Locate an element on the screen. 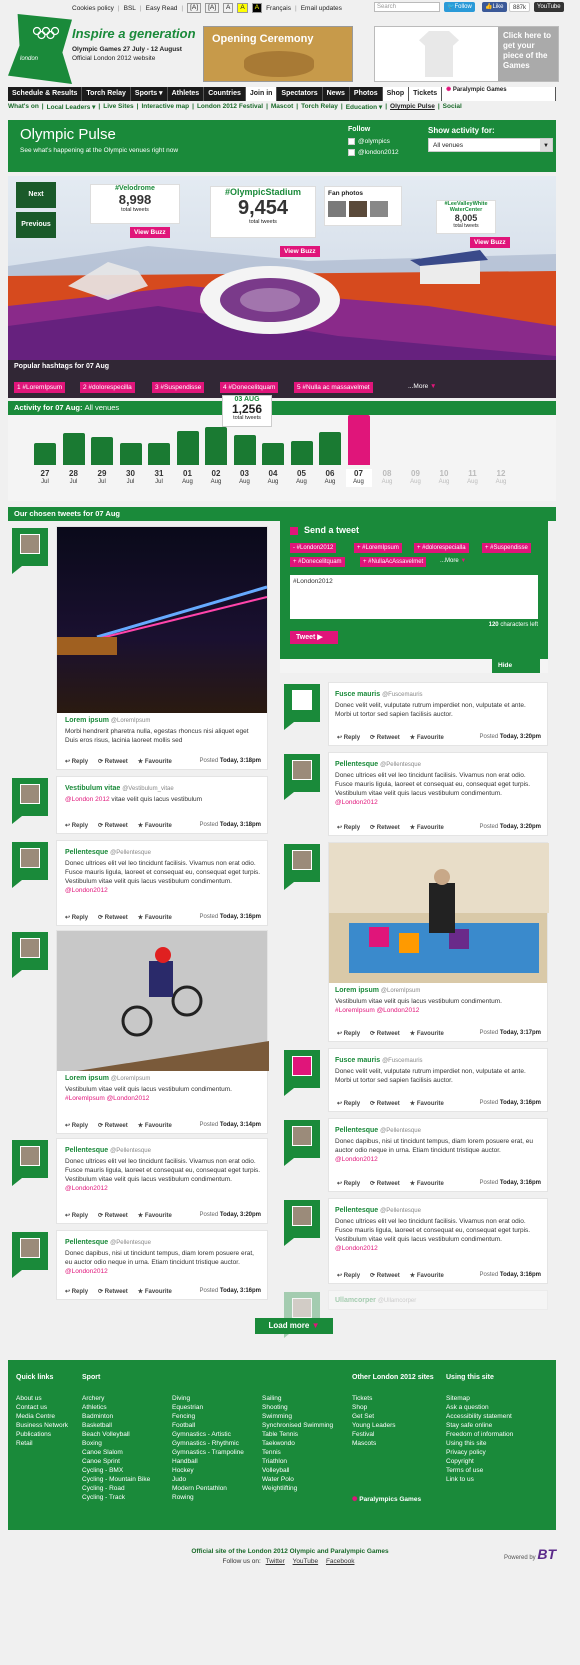 The image size is (580, 1665). footer-link: Link to us is located at coordinates (479, 1479).